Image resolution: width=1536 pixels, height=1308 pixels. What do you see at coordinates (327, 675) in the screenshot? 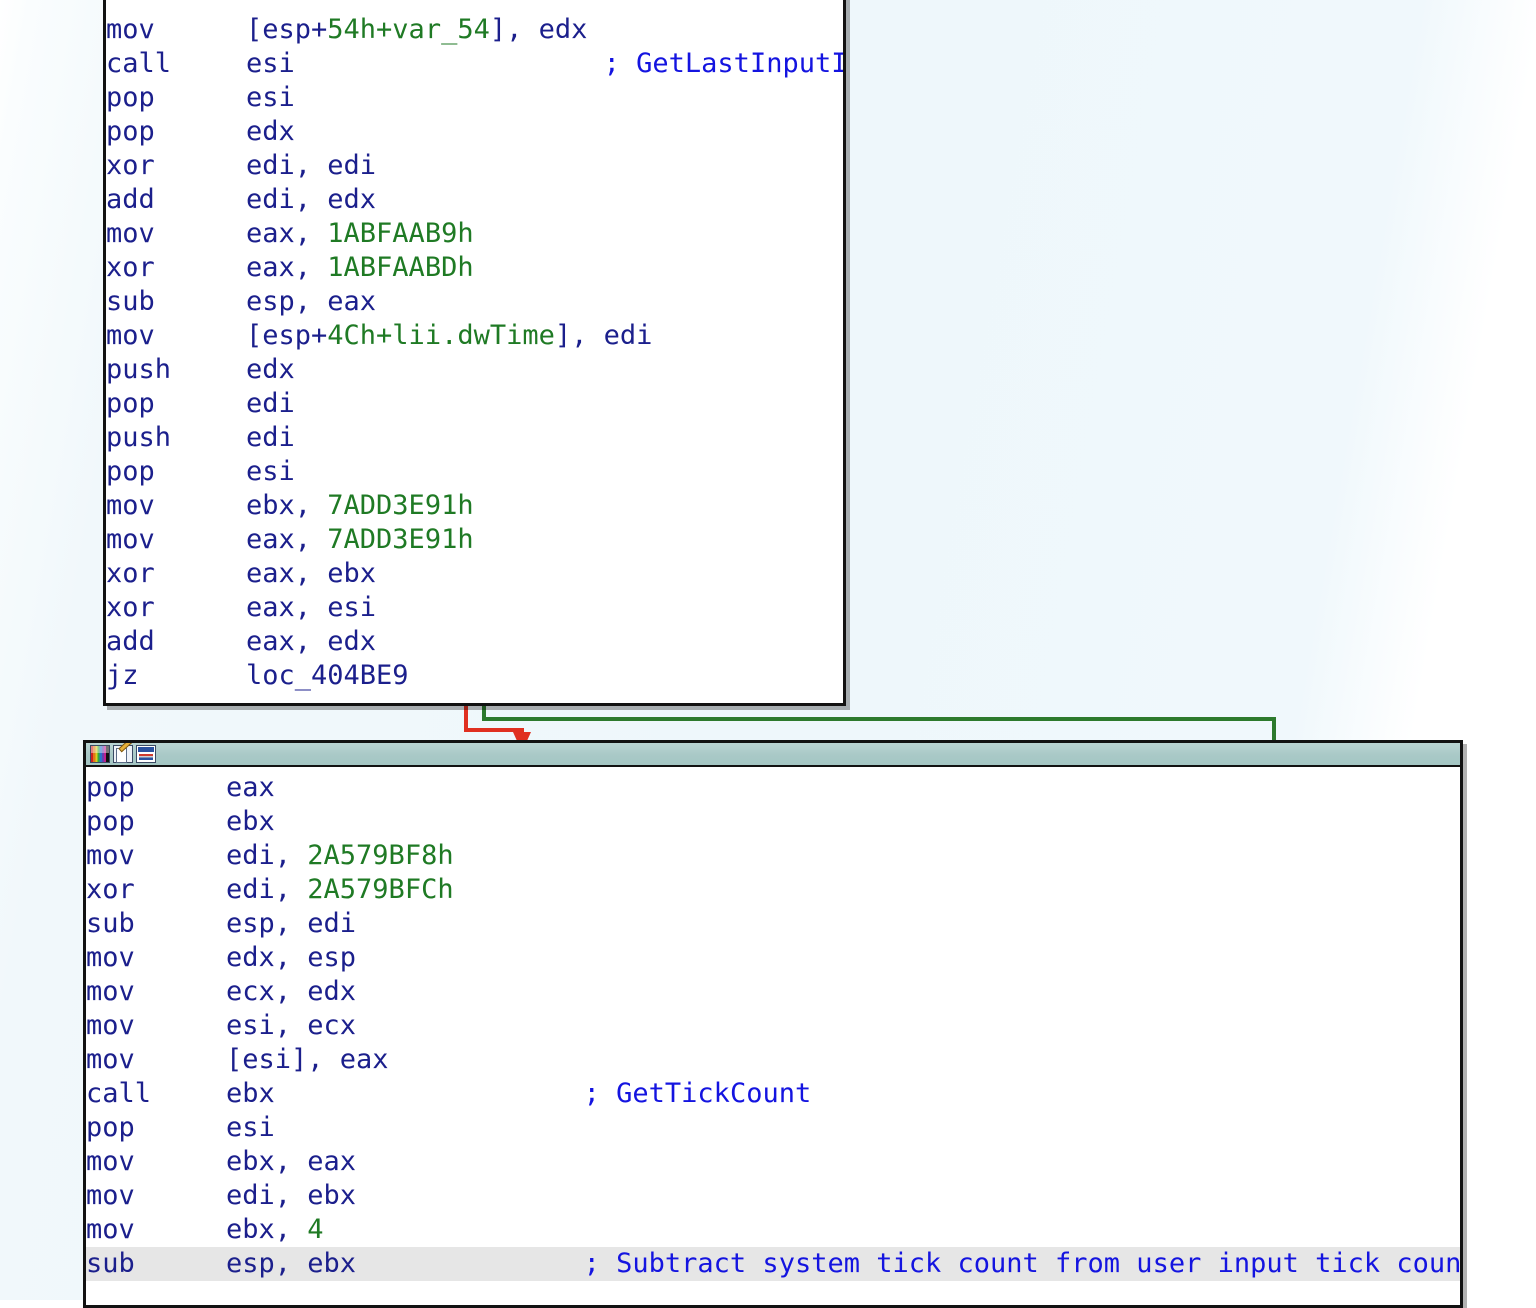
I see `asm-operands: loc_404BE9` at bounding box center [327, 675].